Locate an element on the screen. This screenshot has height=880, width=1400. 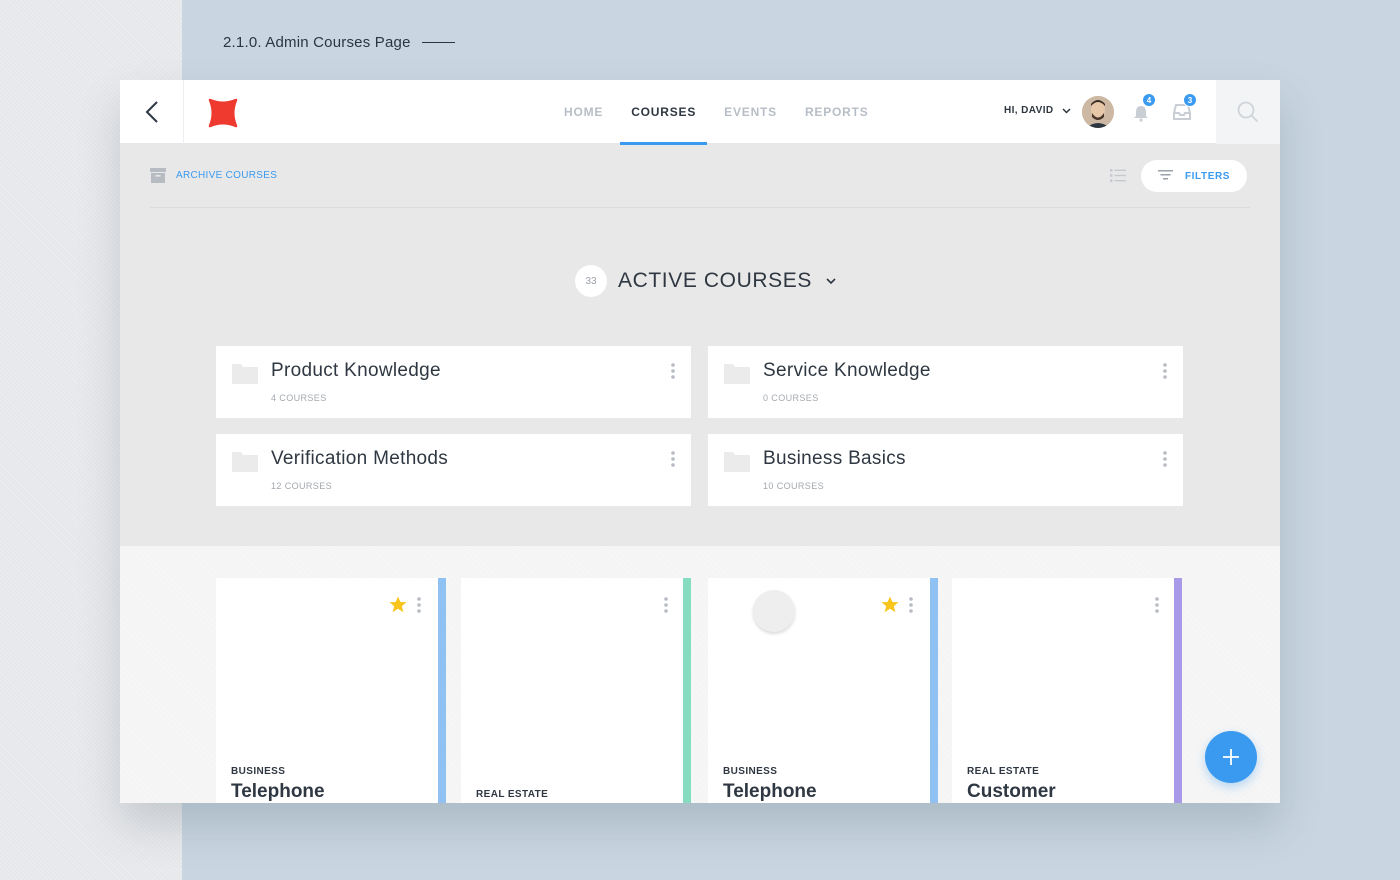
nav-events: EVENTS is located at coordinates (750, 112).